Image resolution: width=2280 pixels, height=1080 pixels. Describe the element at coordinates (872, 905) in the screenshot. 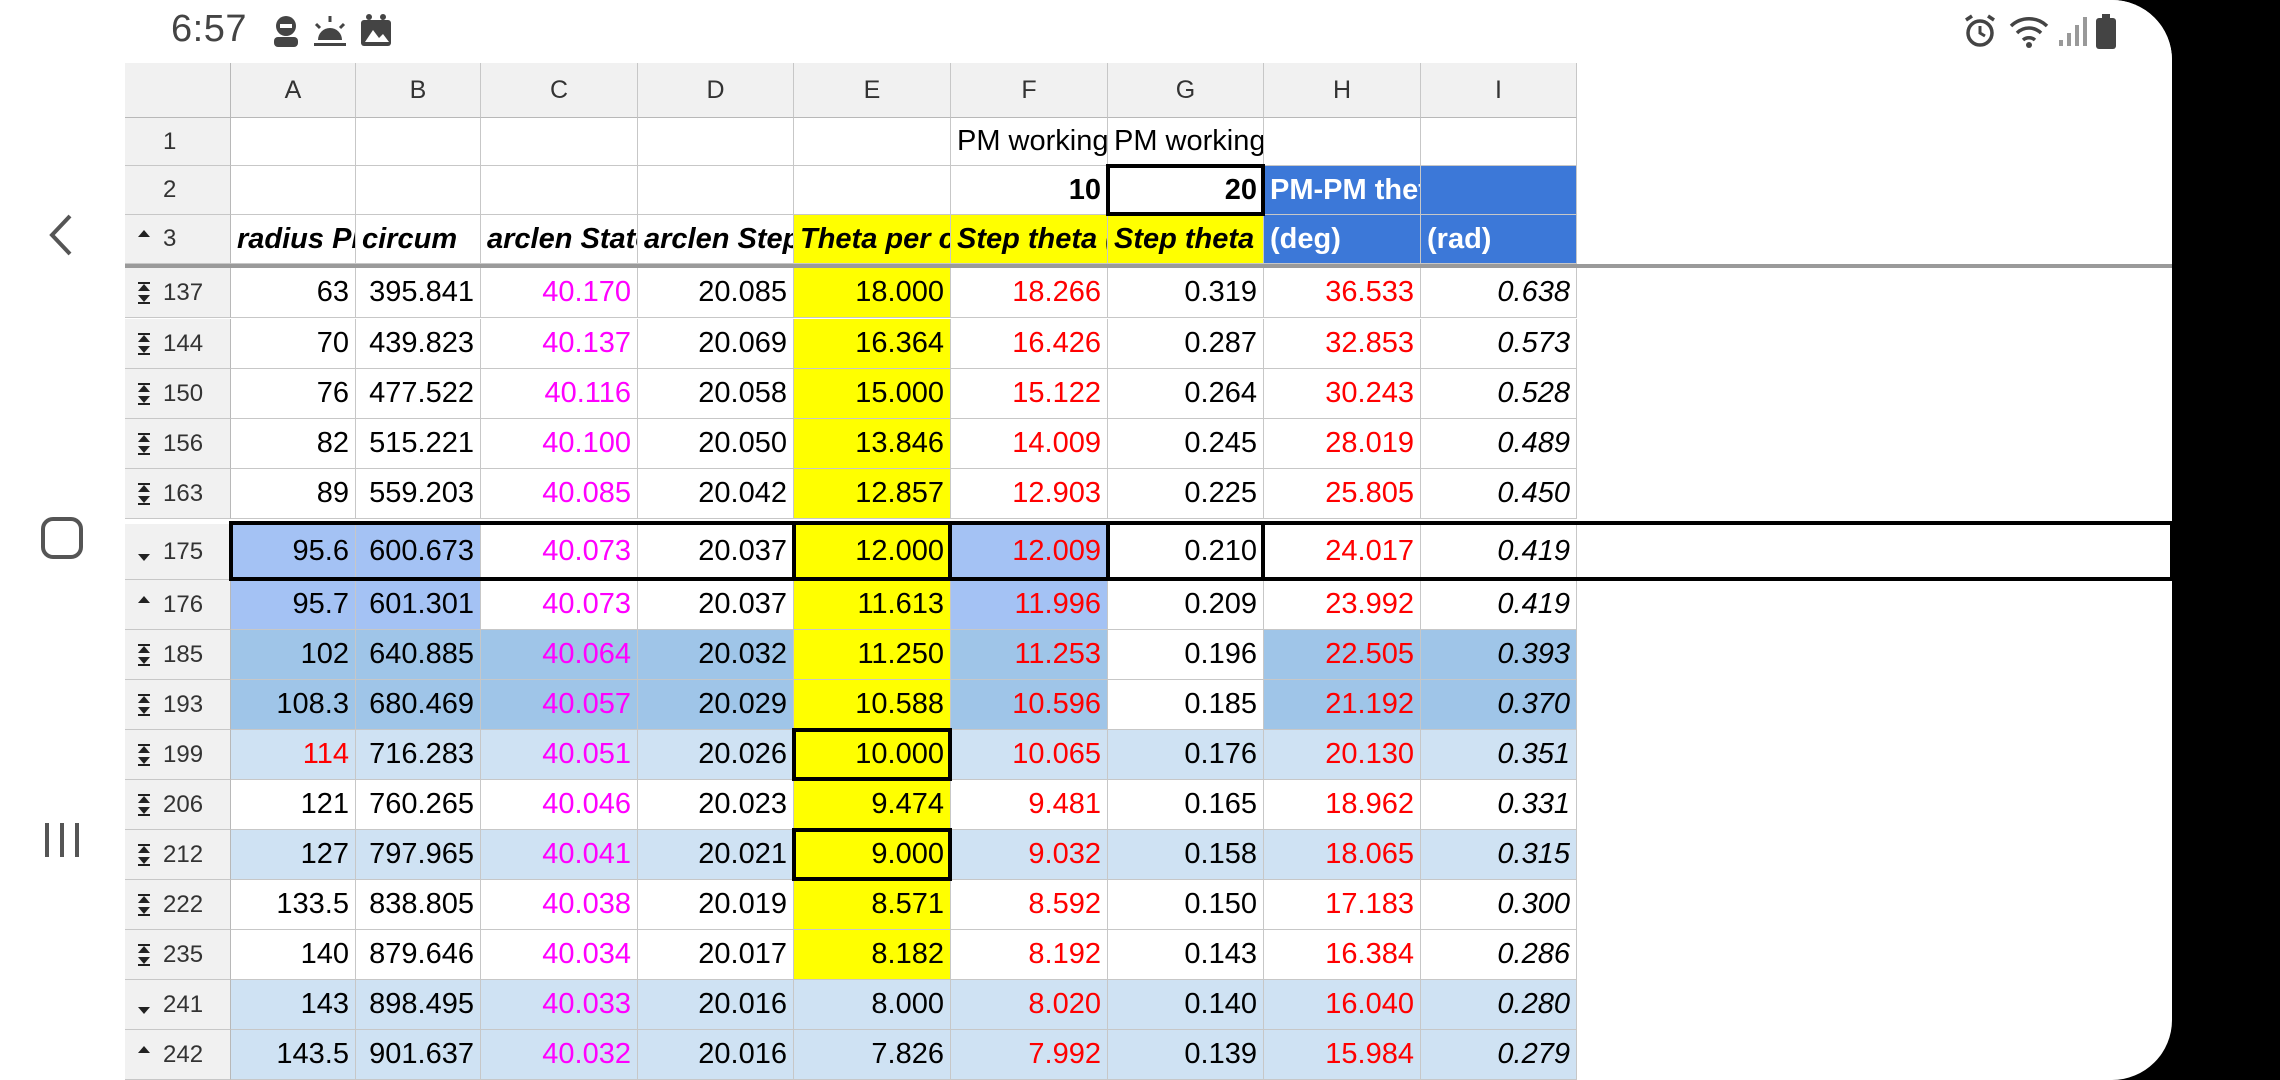

I see `cell-e222: 8.571` at that location.